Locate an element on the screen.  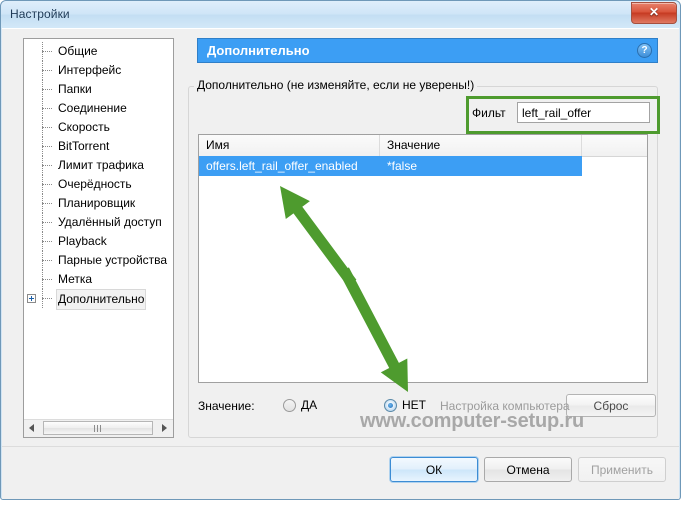
filter-input is located at coordinates (583, 112).